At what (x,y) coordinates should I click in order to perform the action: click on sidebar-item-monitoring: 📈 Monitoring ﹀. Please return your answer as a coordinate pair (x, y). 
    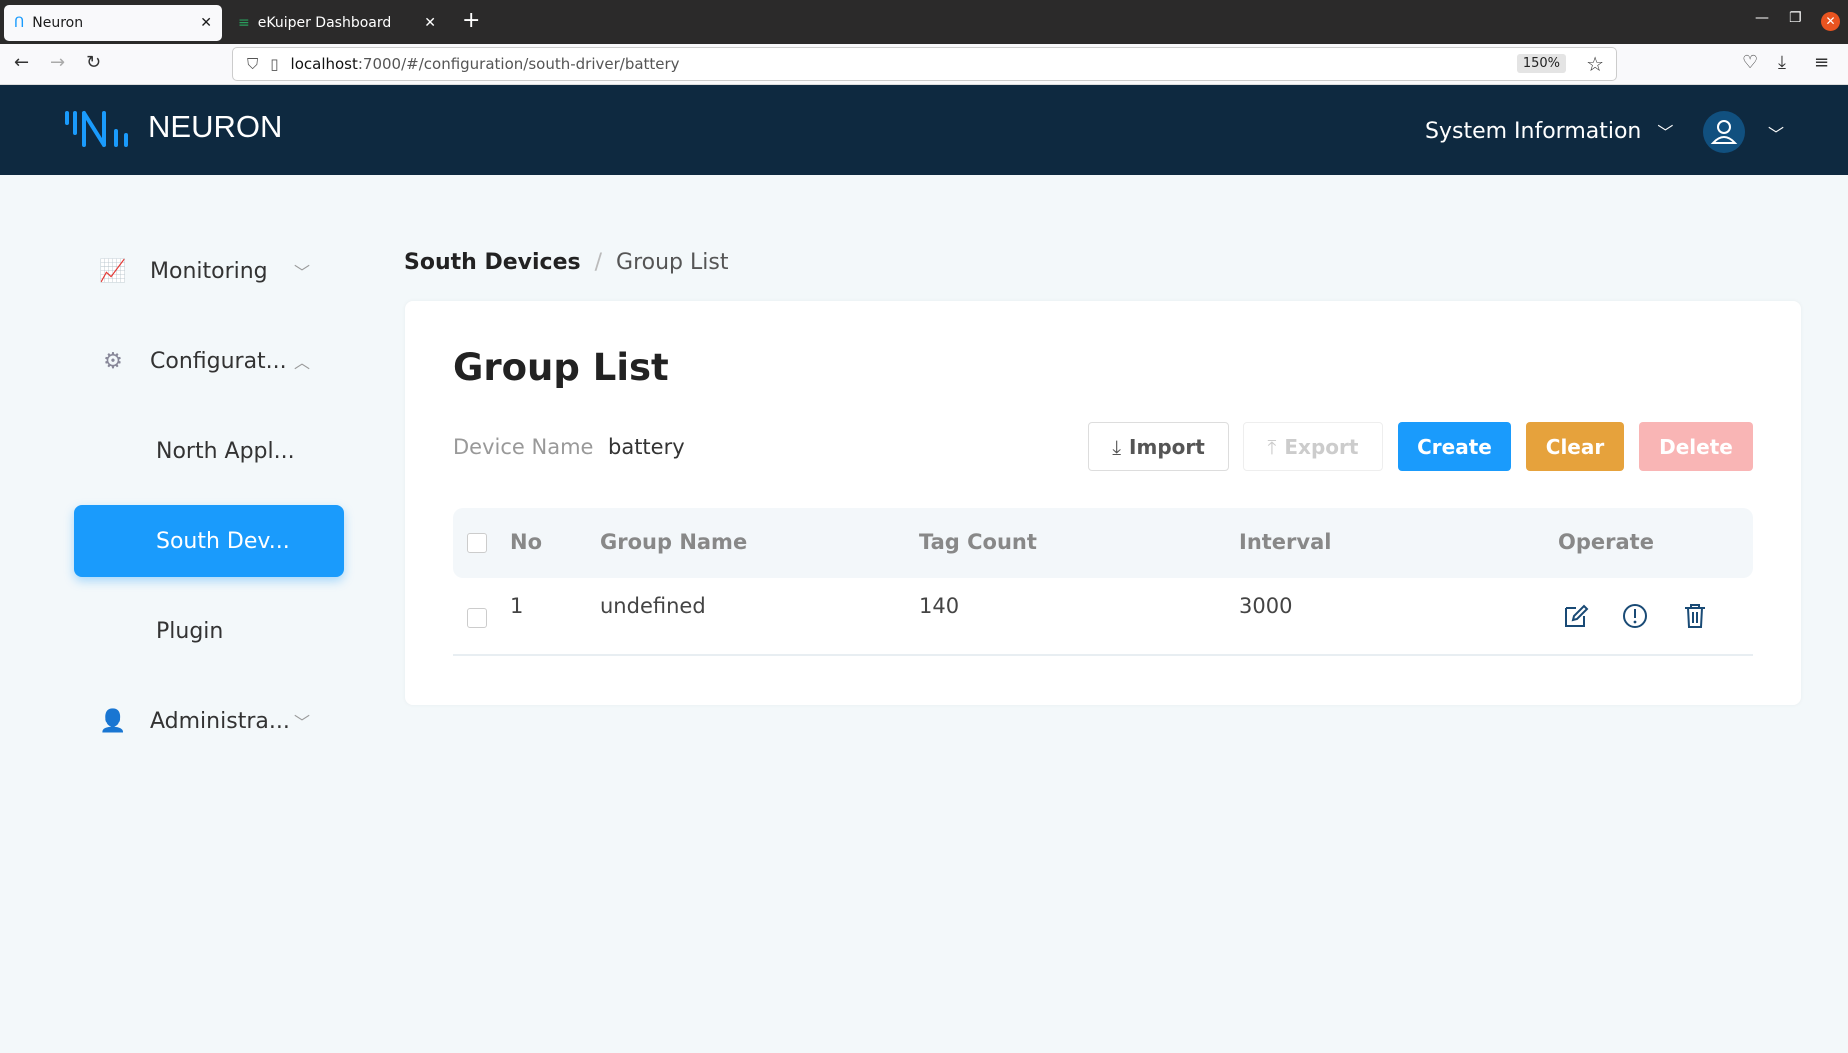
    Looking at the image, I should click on (209, 271).